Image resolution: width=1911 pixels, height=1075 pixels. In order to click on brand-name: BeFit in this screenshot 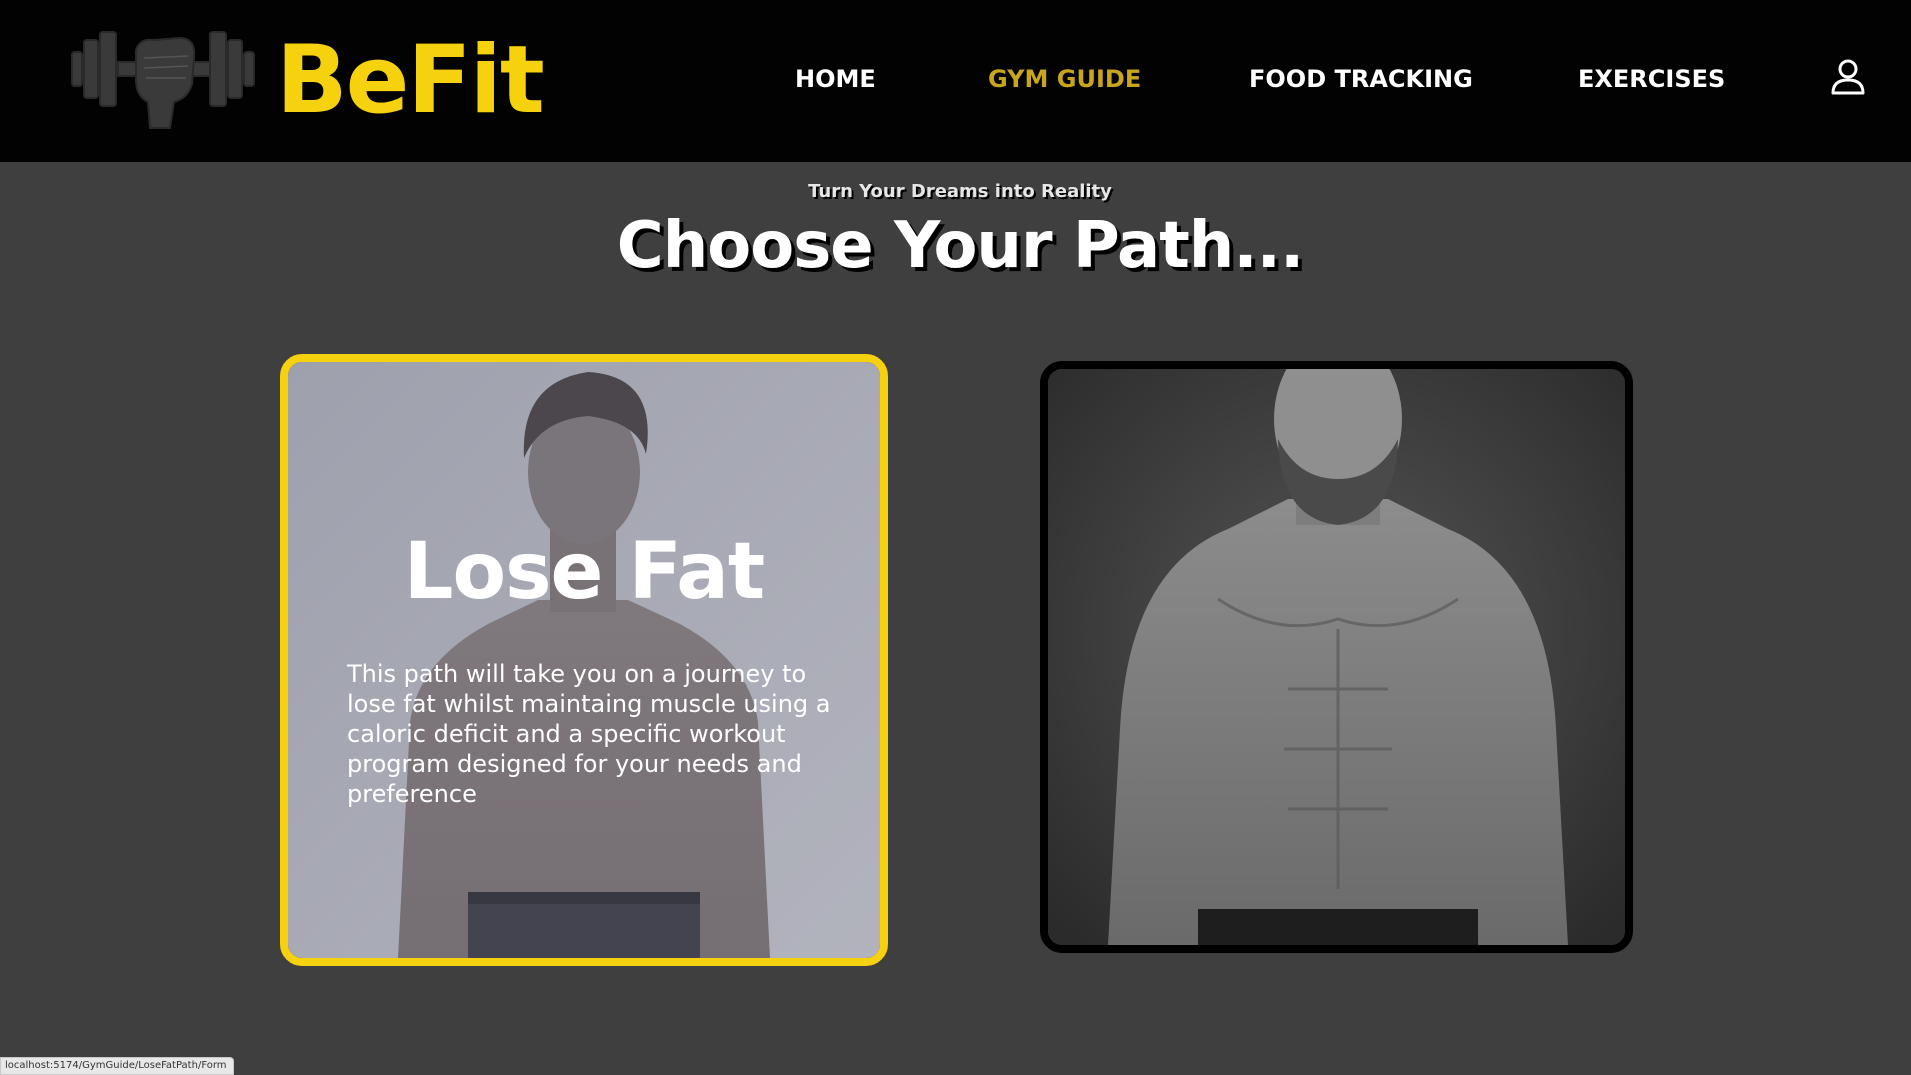, I will do `click(410, 81)`.